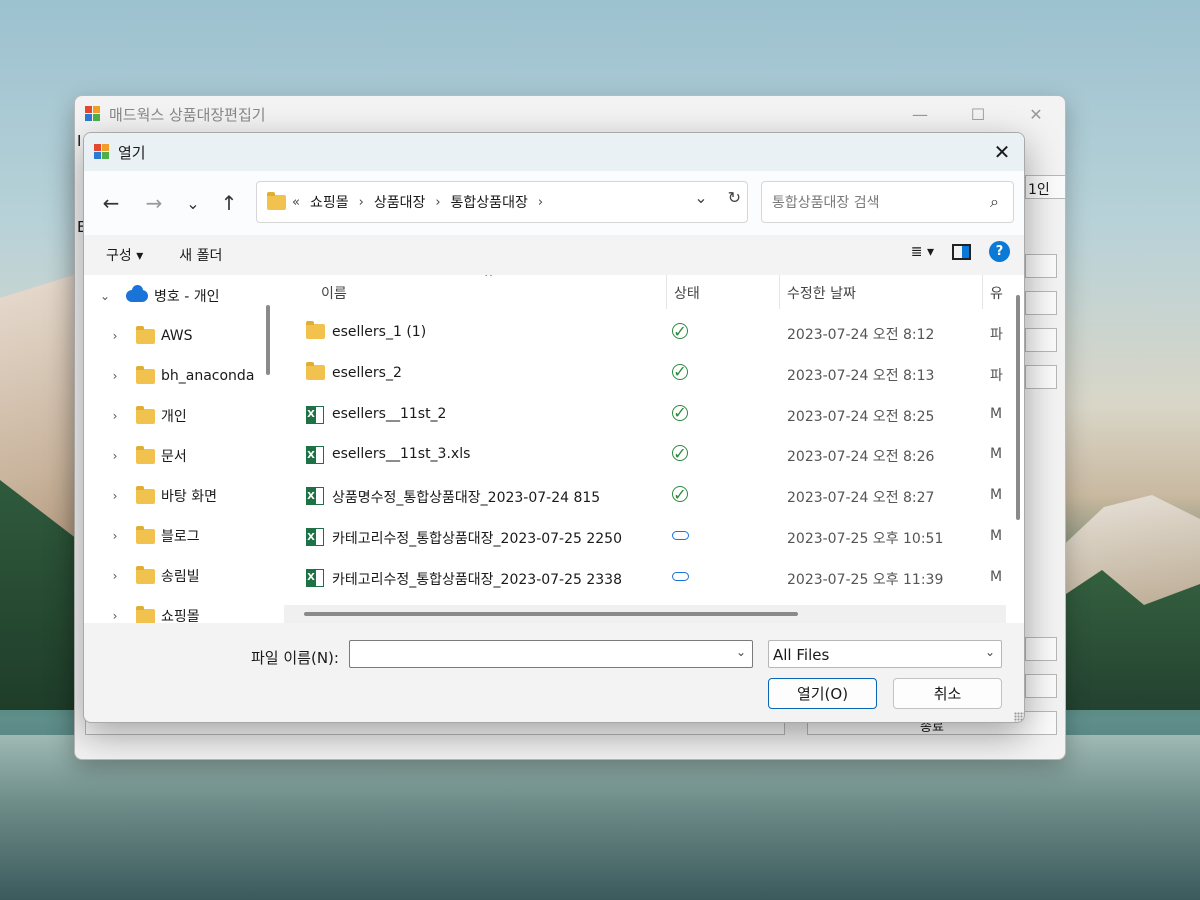 The image size is (1200, 900). Describe the element at coordinates (466, 498) in the screenshot. I see `file-name: 상품명수정_통합상품대장_2023-07-24 815` at that location.